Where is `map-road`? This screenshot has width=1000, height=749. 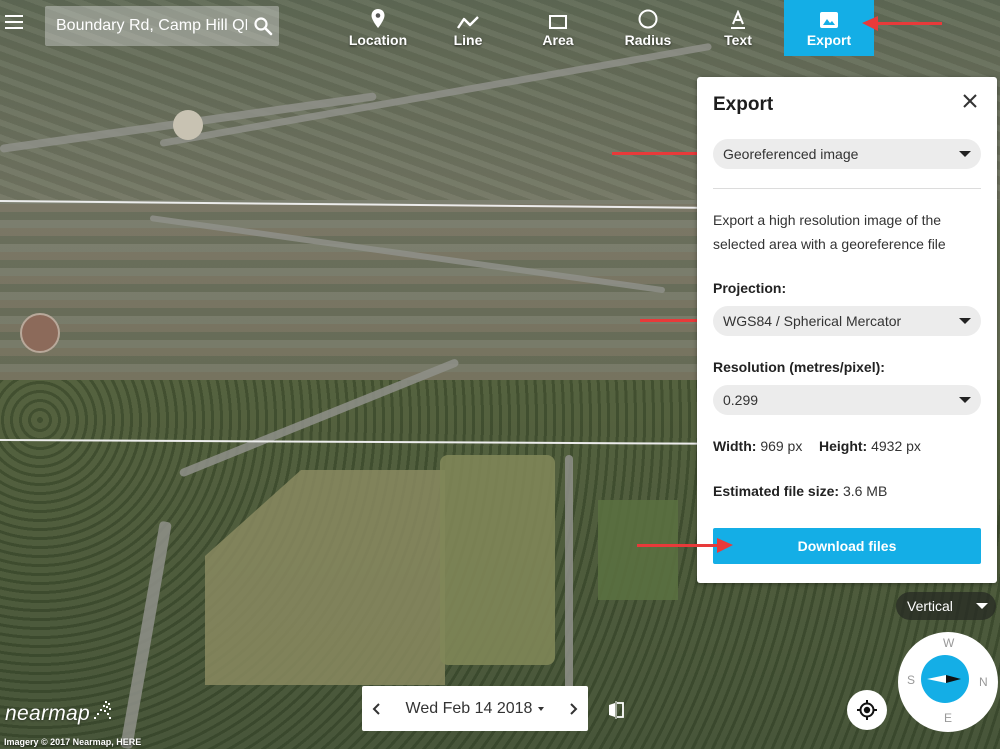
map-road is located at coordinates (569, 580).